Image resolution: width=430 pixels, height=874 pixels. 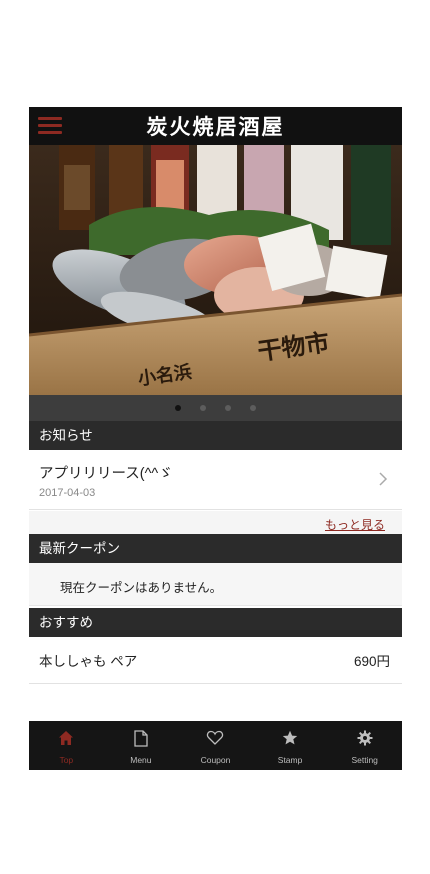 I want to click on tab-setting: Setting, so click(x=364, y=745).